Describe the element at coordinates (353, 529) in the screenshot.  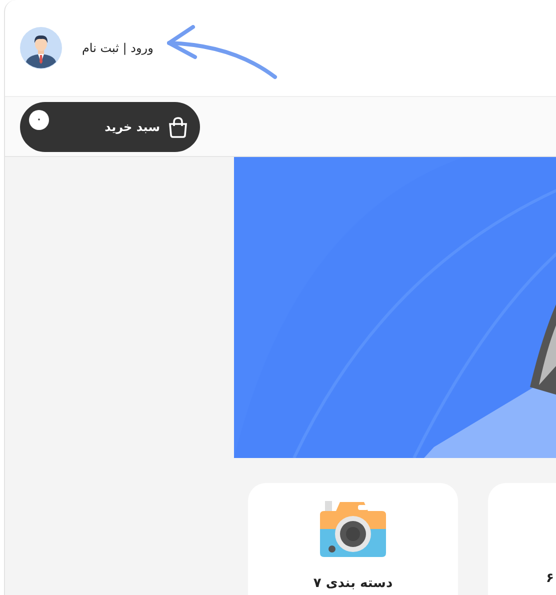
I see `camera-icon` at that location.